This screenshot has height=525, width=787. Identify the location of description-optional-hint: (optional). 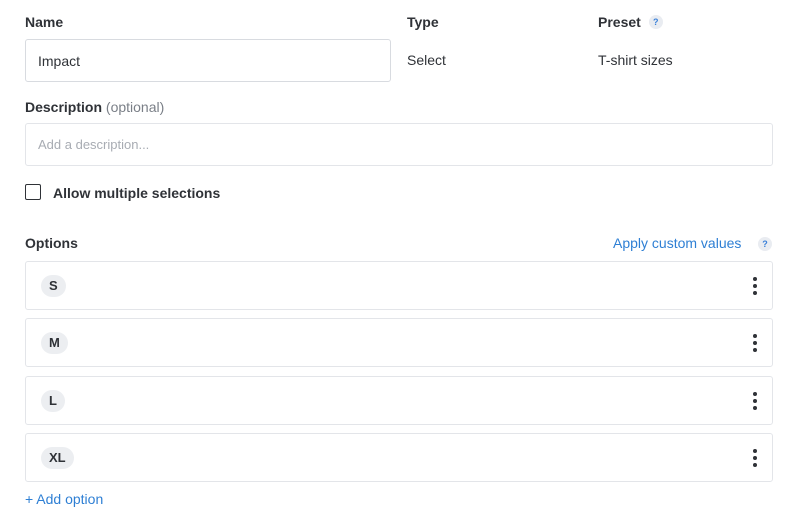
(135, 107).